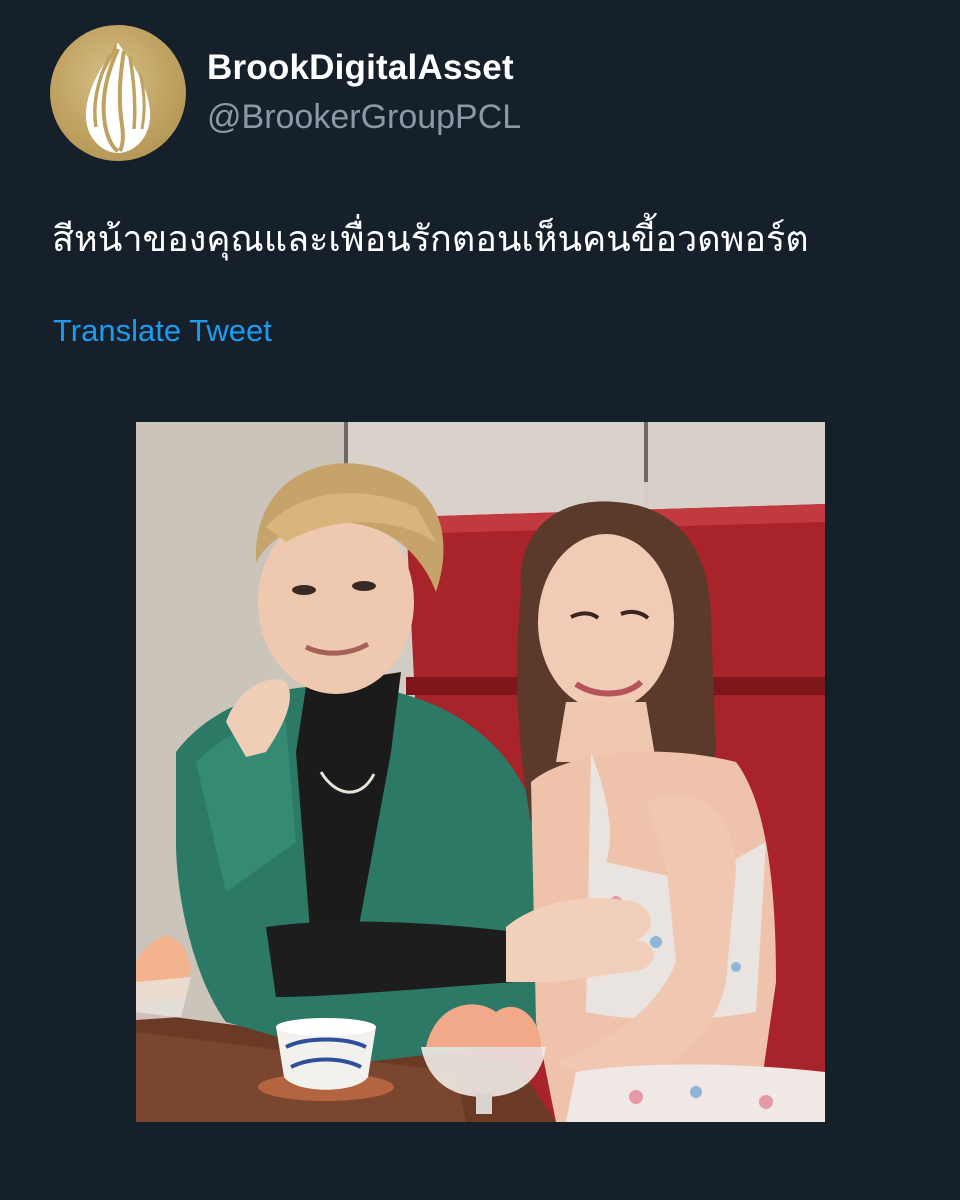 The height and width of the screenshot is (1200, 960). I want to click on author-avatar, so click(118, 93).